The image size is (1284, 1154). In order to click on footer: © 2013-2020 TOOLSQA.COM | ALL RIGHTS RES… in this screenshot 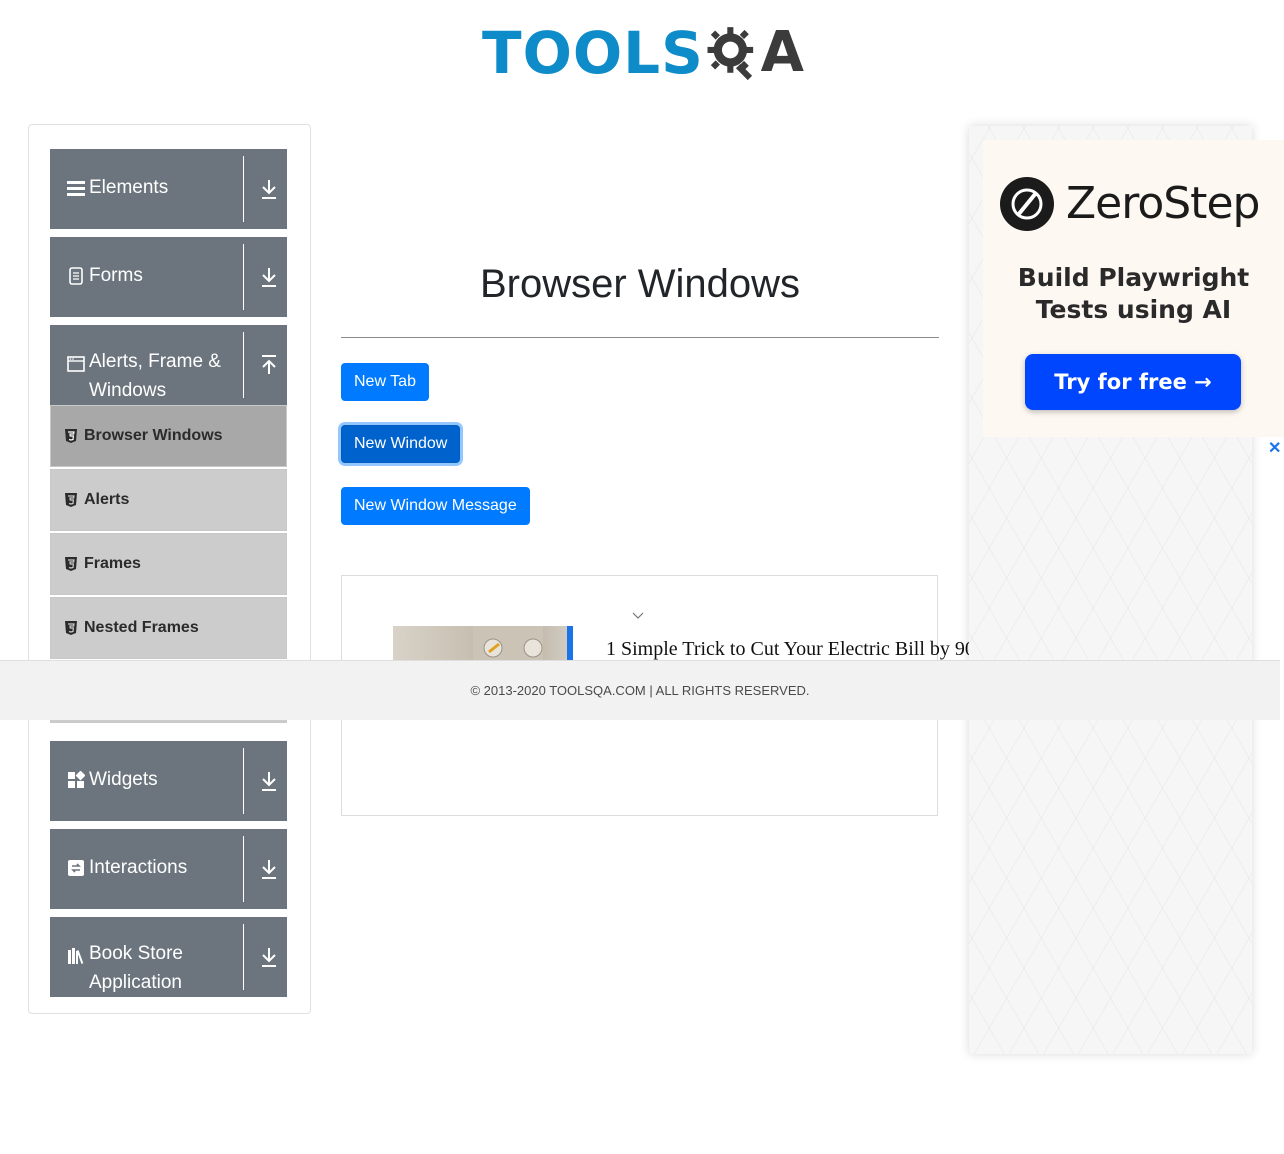, I will do `click(640, 690)`.